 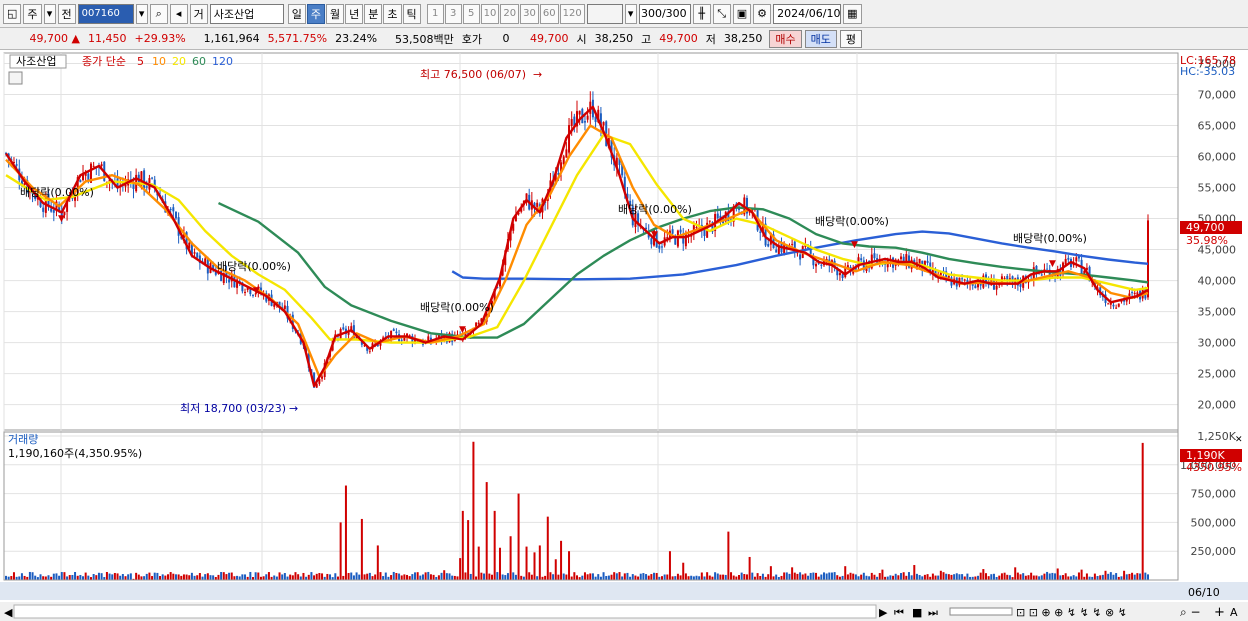 What do you see at coordinates (883, 612) in the screenshot?
I see `scroll-right-icon: ▶` at bounding box center [883, 612].